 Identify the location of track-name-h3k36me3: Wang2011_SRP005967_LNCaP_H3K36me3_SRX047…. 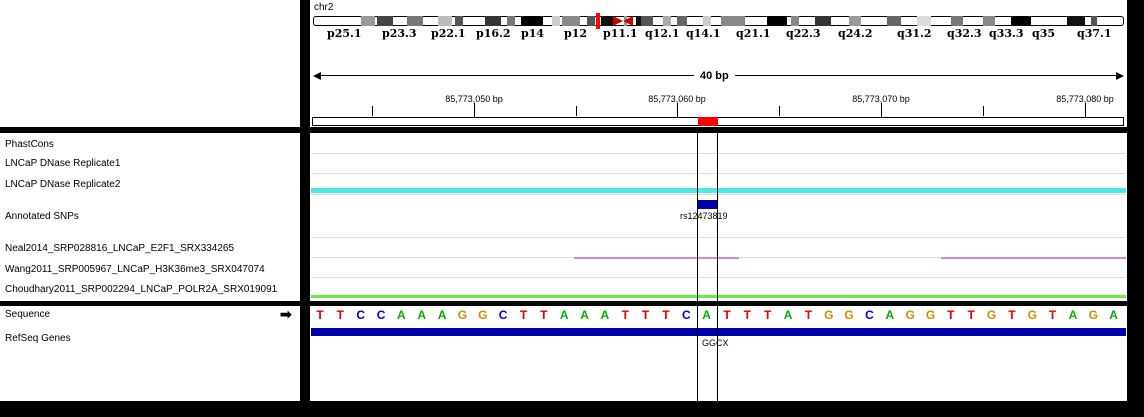
(135, 269).